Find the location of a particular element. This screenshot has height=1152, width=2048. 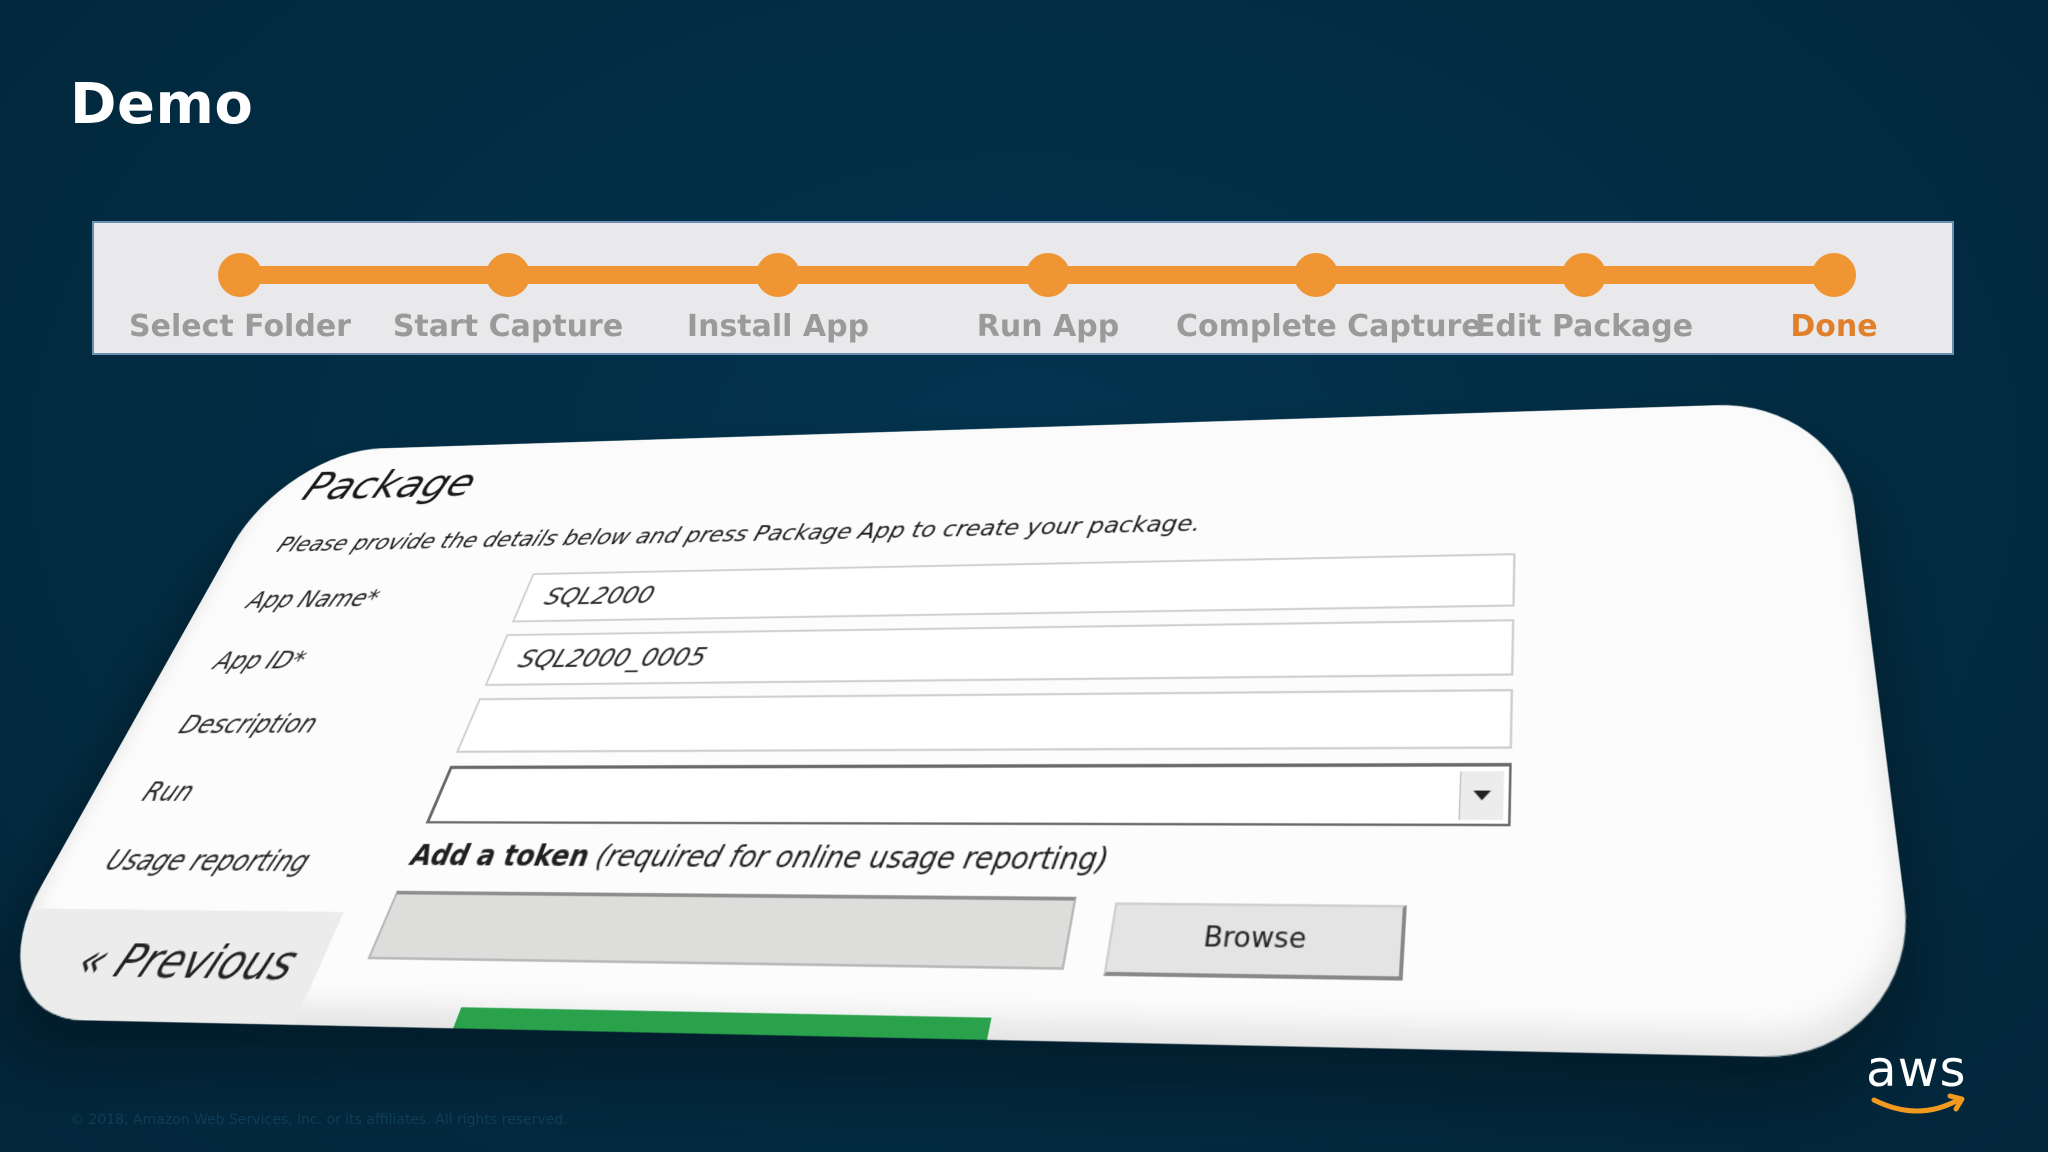

aws-smile-icon is located at coordinates (1918, 1103).